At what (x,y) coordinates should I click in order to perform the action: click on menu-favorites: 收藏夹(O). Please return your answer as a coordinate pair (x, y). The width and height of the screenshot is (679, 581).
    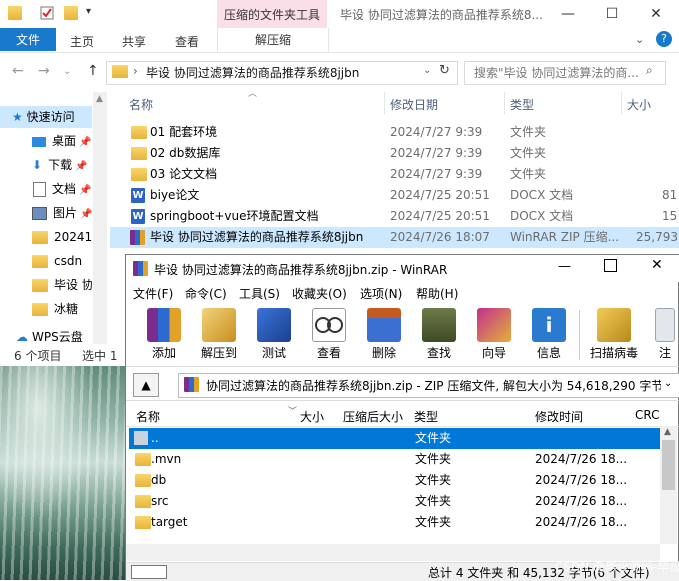
    Looking at the image, I should click on (319, 293).